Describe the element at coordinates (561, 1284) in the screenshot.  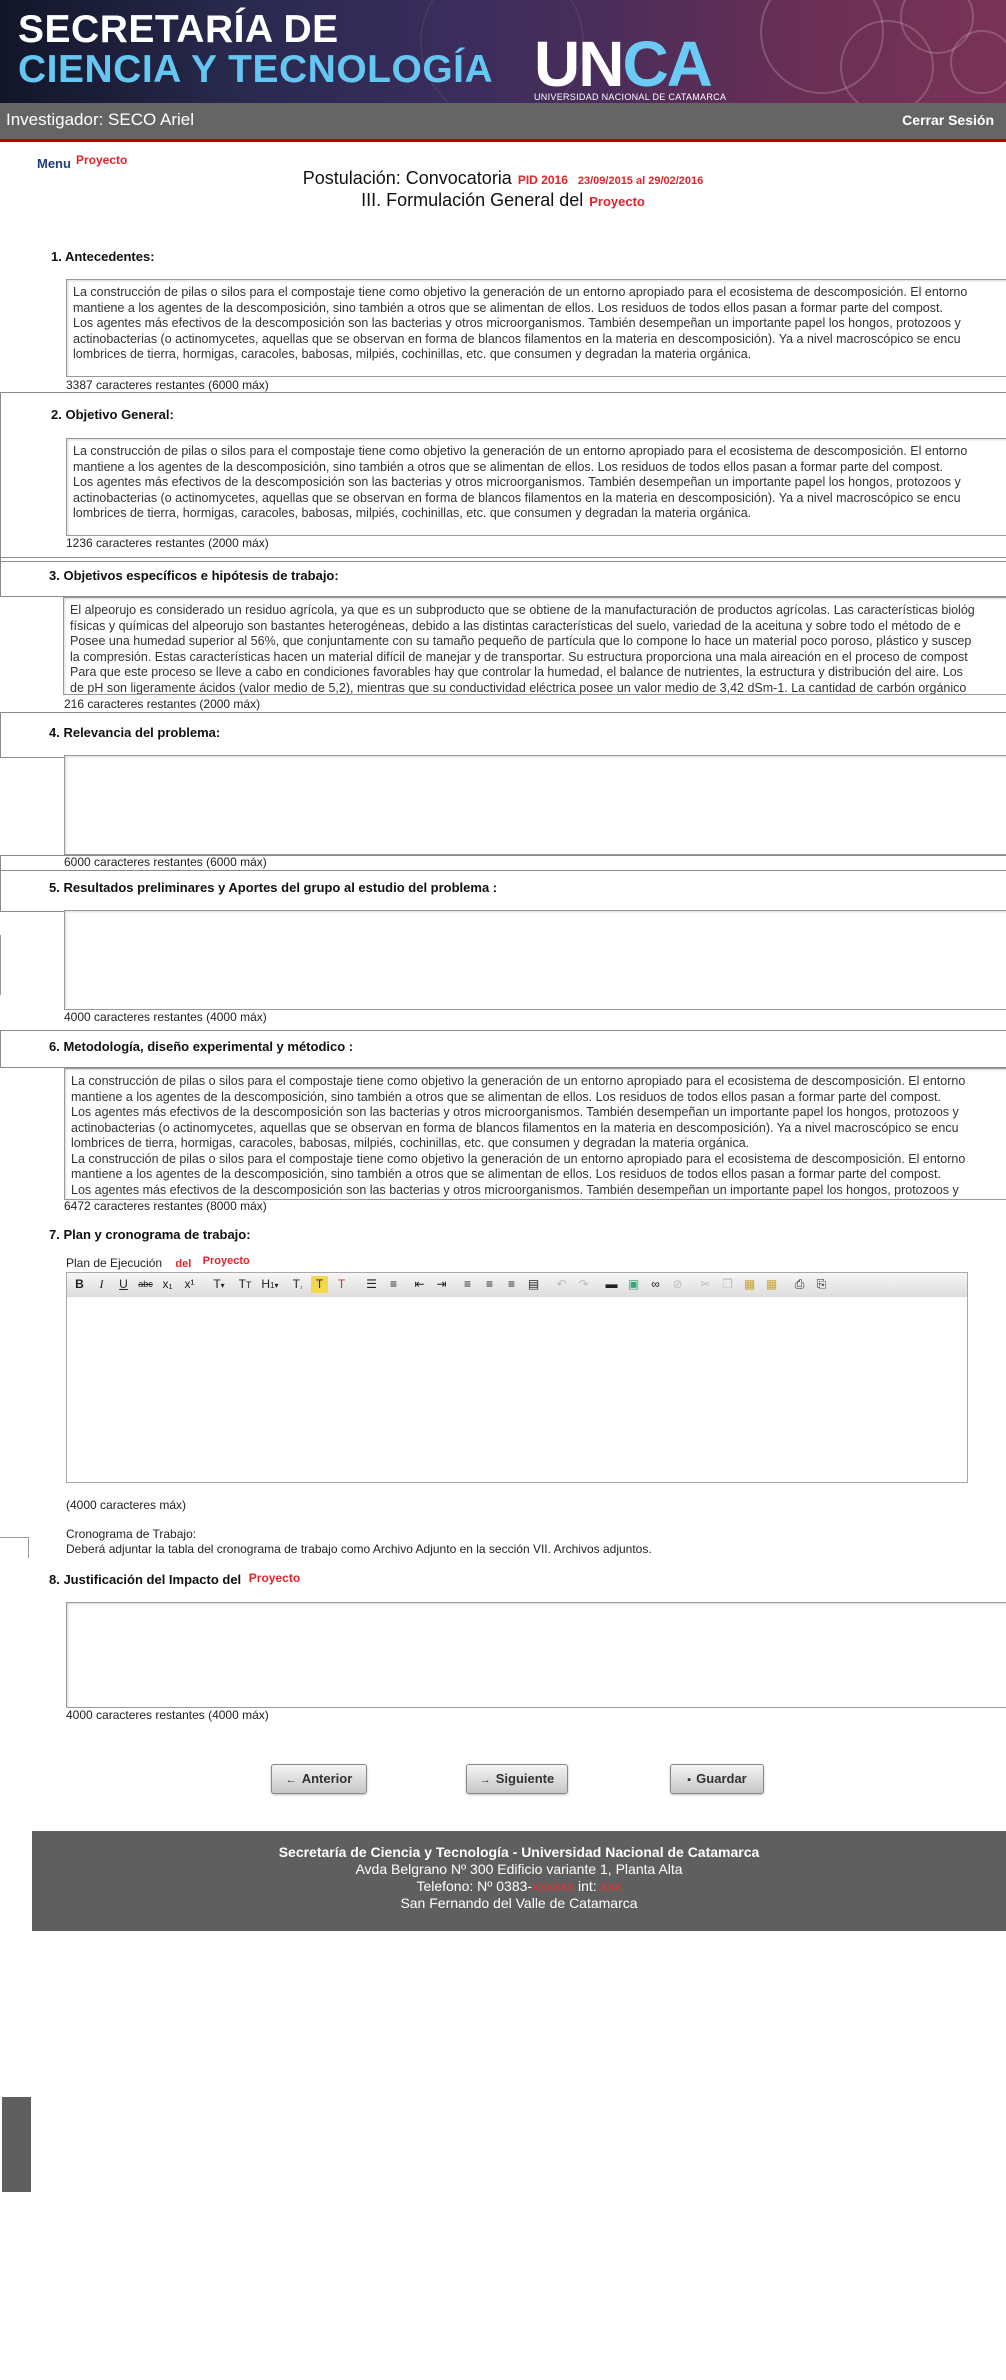
I see `undo-icon: ↶` at that location.